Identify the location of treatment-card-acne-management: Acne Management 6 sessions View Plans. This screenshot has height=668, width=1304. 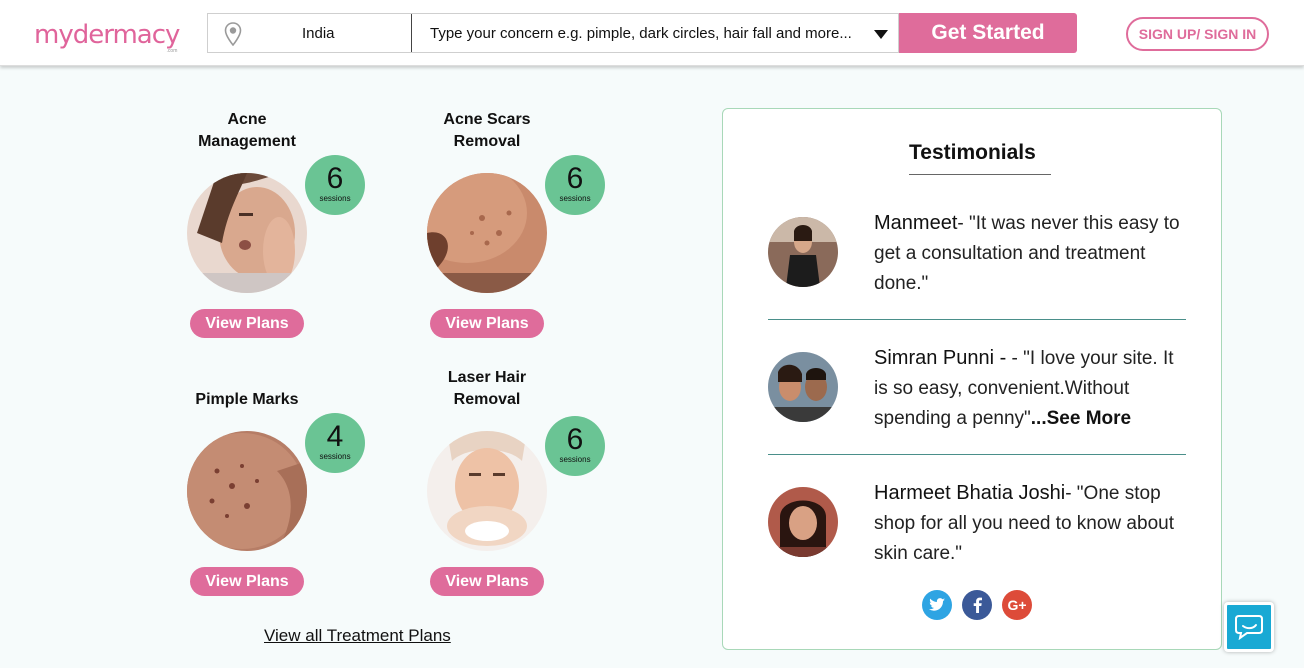
(287, 228).